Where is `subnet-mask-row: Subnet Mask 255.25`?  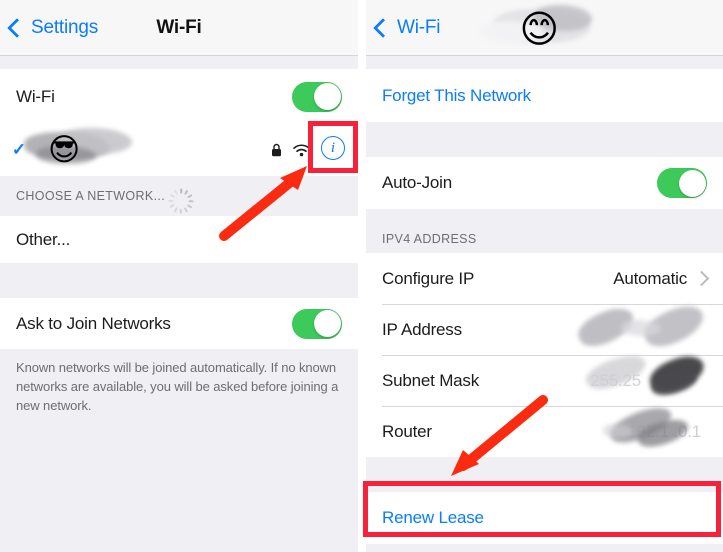
subnet-mask-row: Subnet Mask 255.25 is located at coordinates (544, 376).